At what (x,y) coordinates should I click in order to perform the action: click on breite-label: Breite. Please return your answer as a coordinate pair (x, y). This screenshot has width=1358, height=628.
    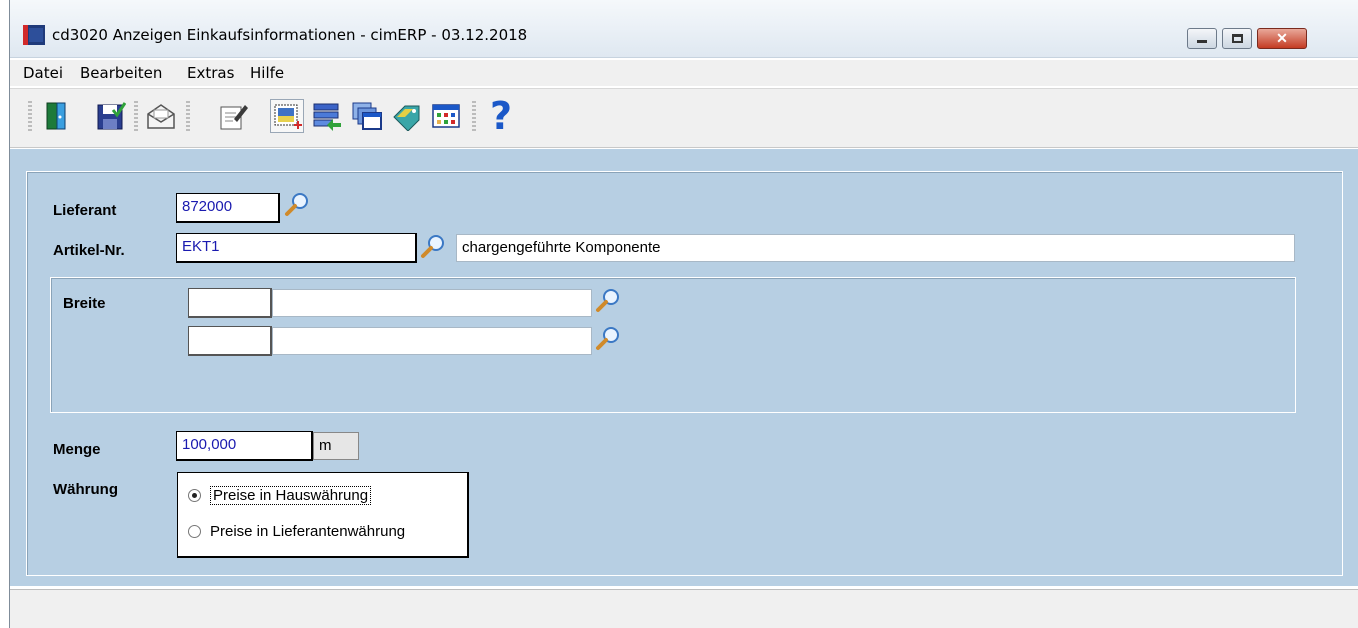
    Looking at the image, I should click on (84, 303).